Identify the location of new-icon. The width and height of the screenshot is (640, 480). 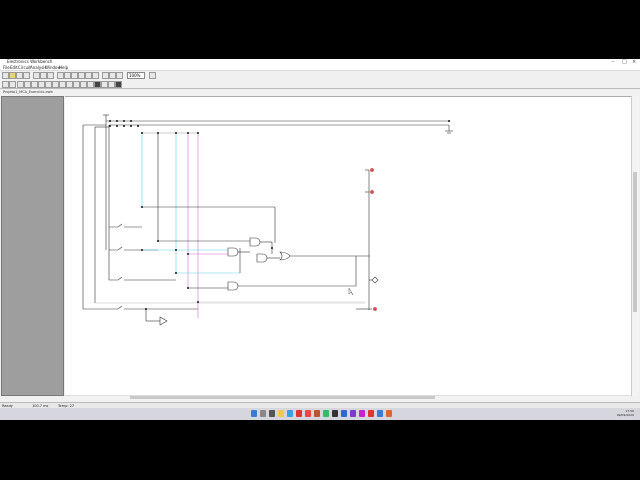
(5, 75).